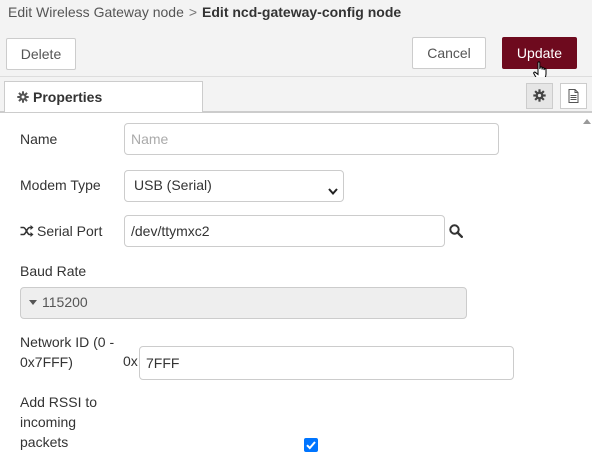 Image resolution: width=592 pixels, height=469 pixels. What do you see at coordinates (284, 231) in the screenshot?
I see `serial-port-input` at bounding box center [284, 231].